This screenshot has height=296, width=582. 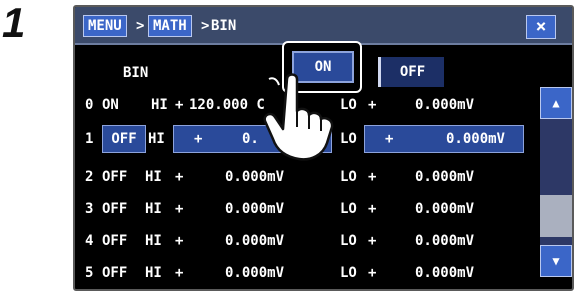 I want to click on row-index: 5, so click(x=89, y=273).